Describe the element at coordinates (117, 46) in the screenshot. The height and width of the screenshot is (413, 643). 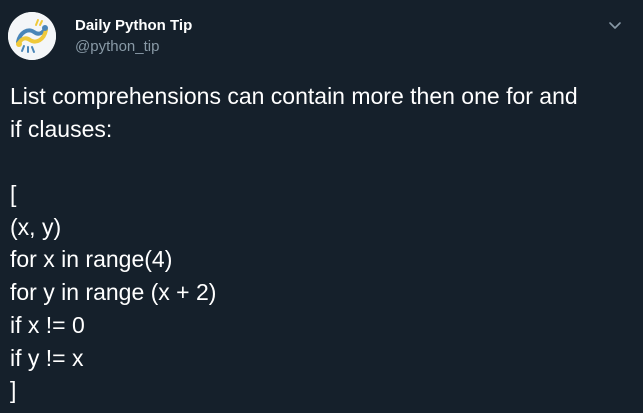
I see `author-handle: @python_tip` at that location.